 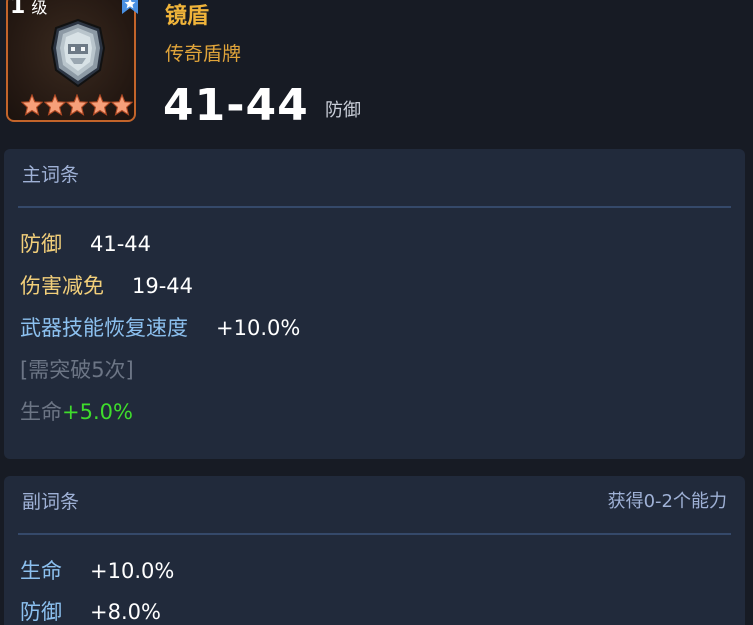 I want to click on main-affix-row: 伤害减免 19-44, so click(x=106, y=286).